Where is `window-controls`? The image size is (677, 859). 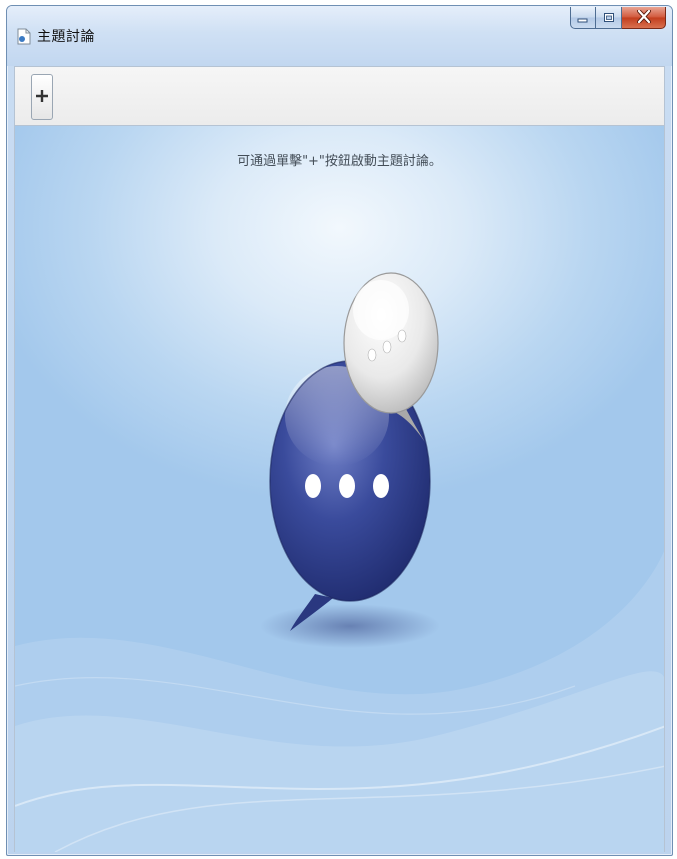
window-controls is located at coordinates (618, 18).